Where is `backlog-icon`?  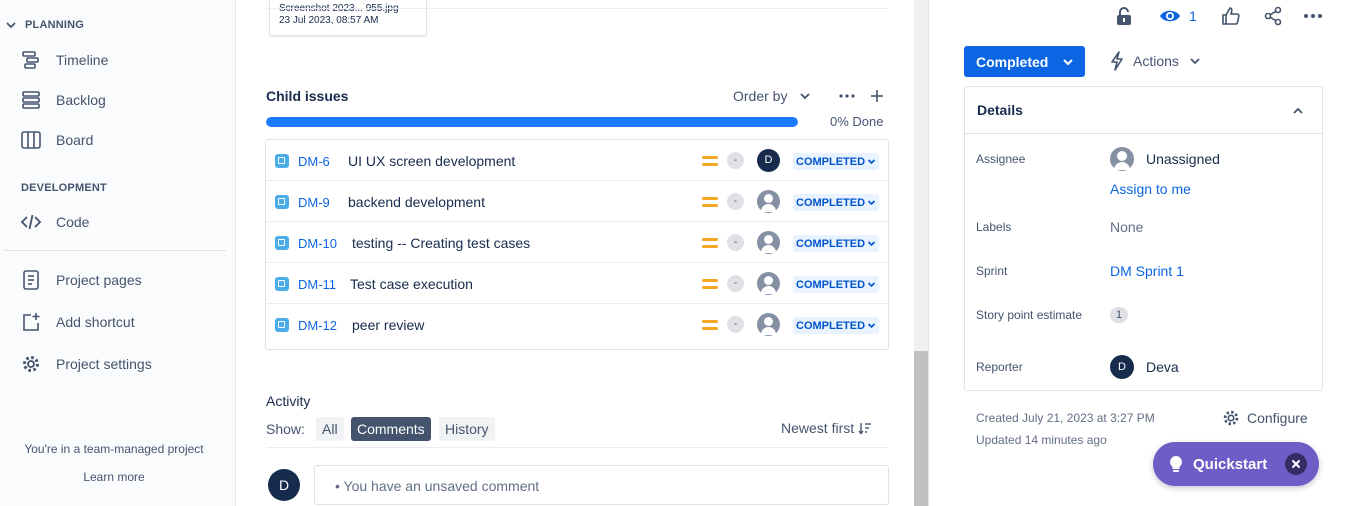 backlog-icon is located at coordinates (31, 100).